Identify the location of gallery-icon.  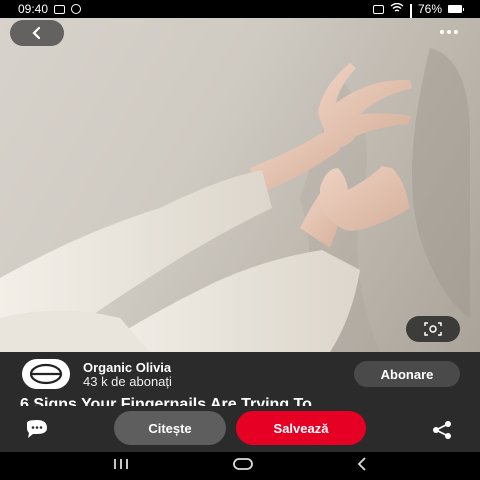
(60, 9).